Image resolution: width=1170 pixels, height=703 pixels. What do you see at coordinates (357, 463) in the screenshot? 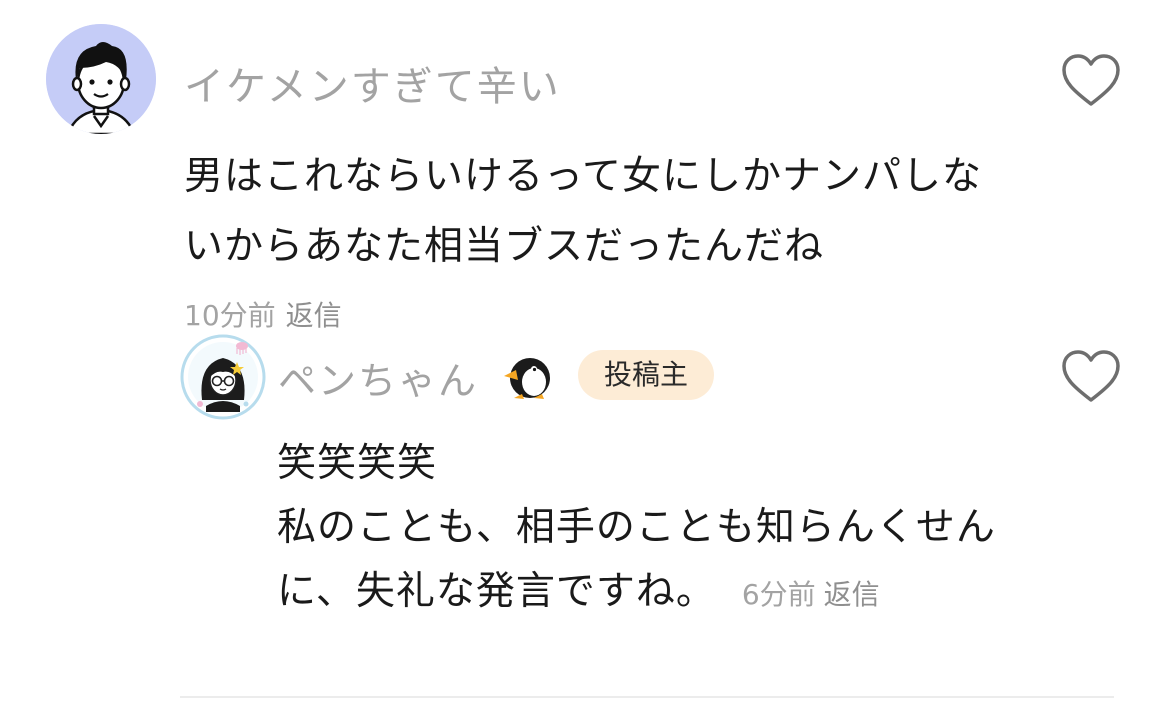
I see `reply-body-line: 笑笑笑笑` at bounding box center [357, 463].